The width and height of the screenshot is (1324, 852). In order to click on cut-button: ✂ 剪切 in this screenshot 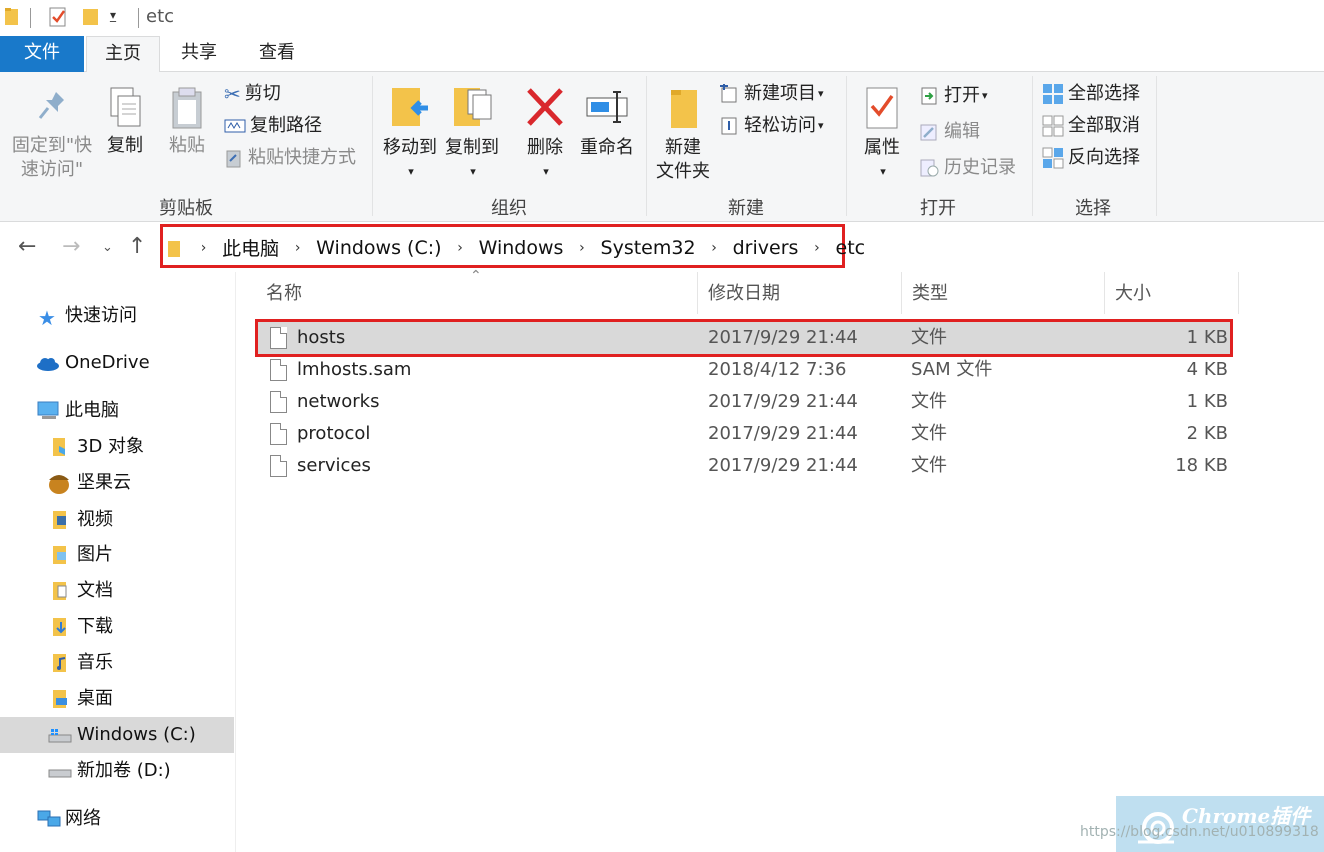, I will do `click(252, 94)`.